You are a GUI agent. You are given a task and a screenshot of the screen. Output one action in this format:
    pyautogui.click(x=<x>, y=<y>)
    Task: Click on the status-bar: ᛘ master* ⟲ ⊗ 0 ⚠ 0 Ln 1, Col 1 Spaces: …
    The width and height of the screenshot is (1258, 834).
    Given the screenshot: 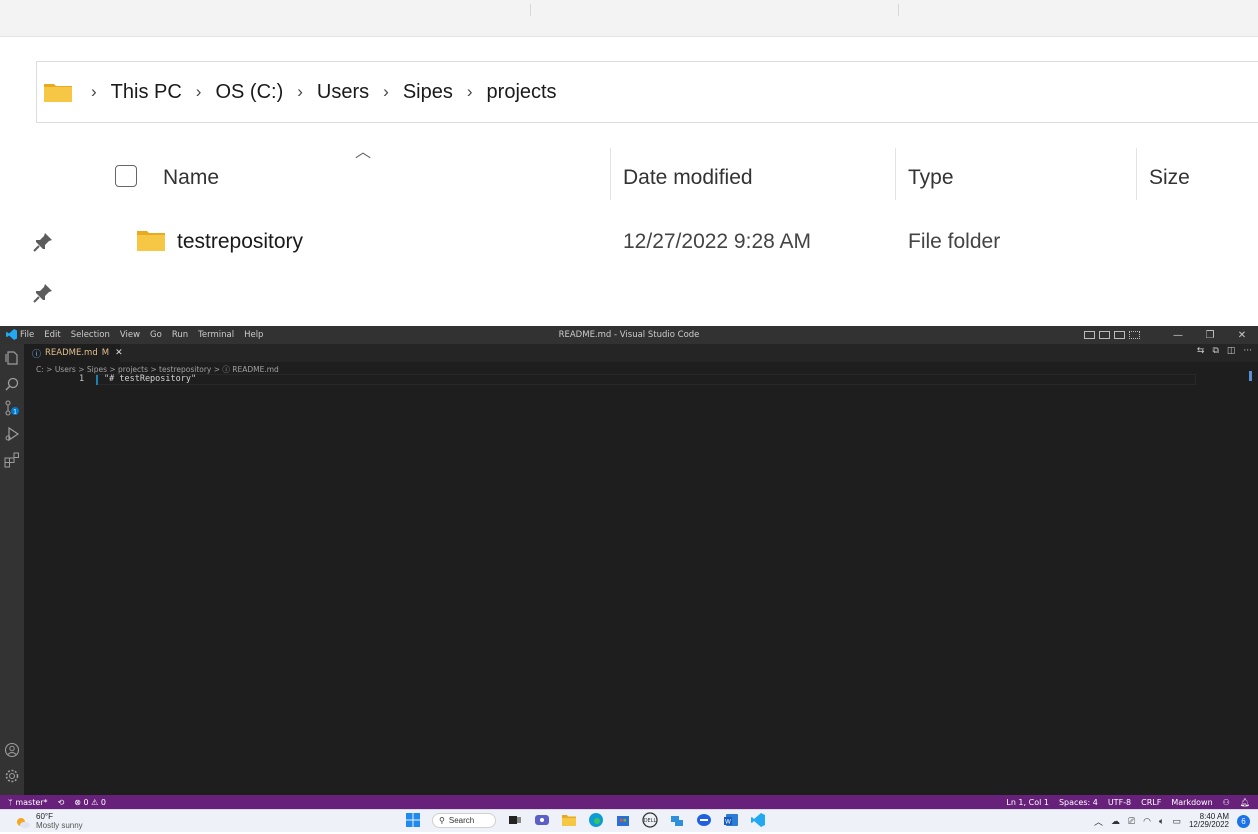 What is the action you would take?
    pyautogui.click(x=629, y=802)
    